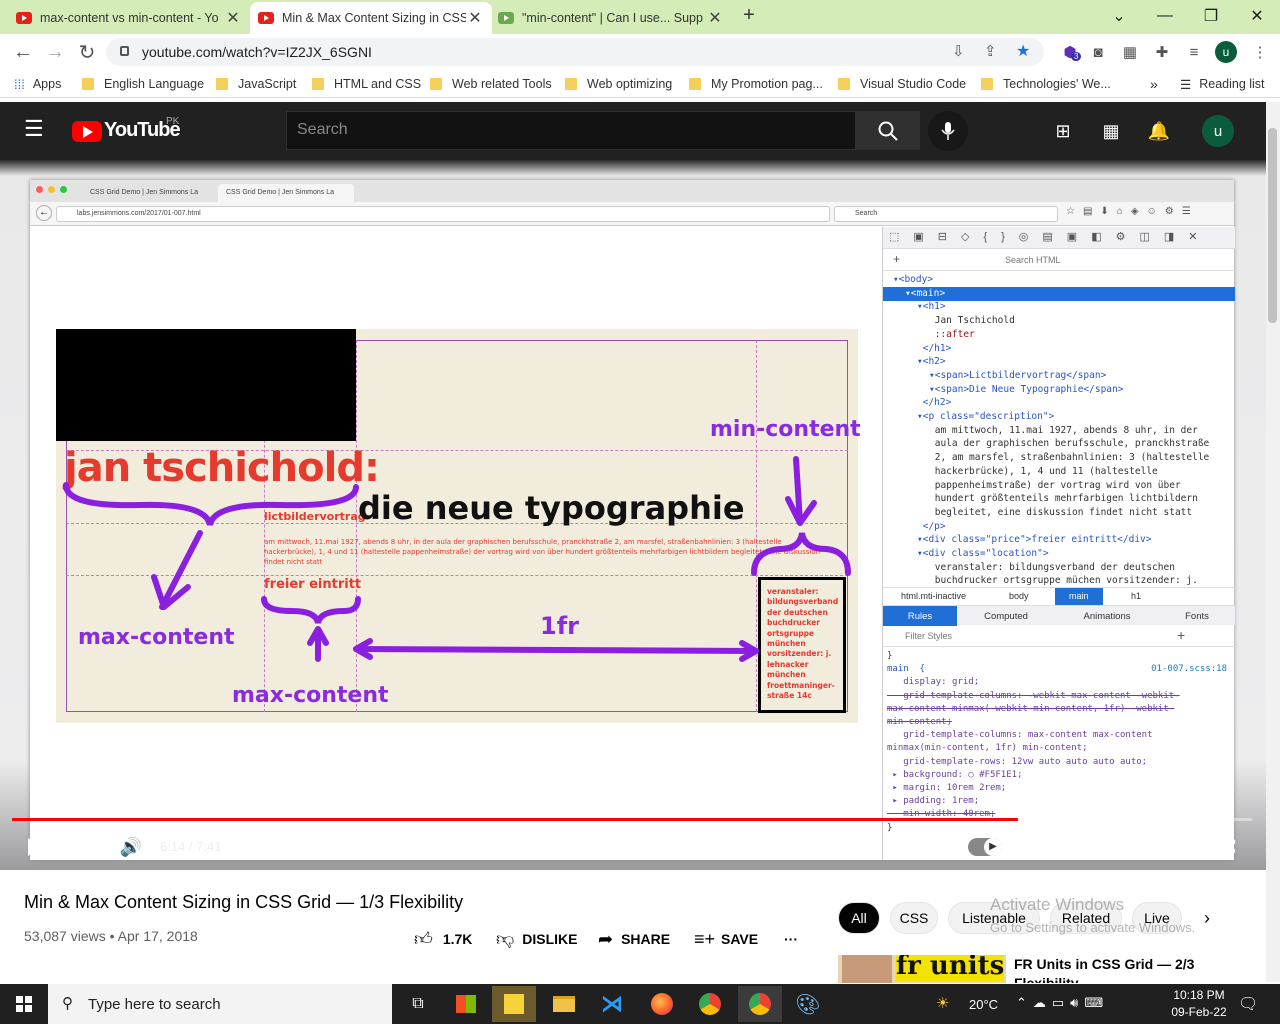  Describe the element at coordinates (1154, 84) in the screenshot. I see `bookmarks-overflow: »` at that location.